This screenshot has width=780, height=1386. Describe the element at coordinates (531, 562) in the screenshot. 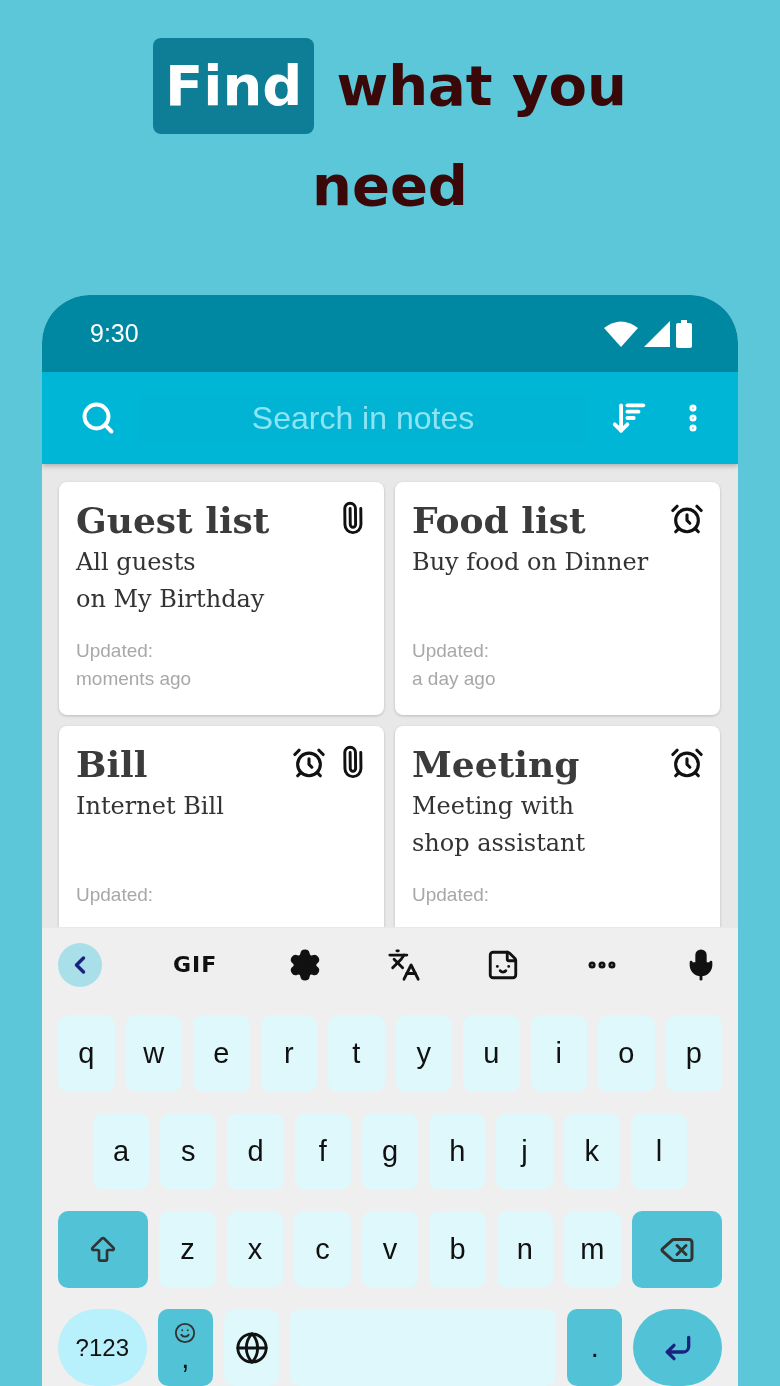

I see `note-body: Buy food on Dinner` at that location.